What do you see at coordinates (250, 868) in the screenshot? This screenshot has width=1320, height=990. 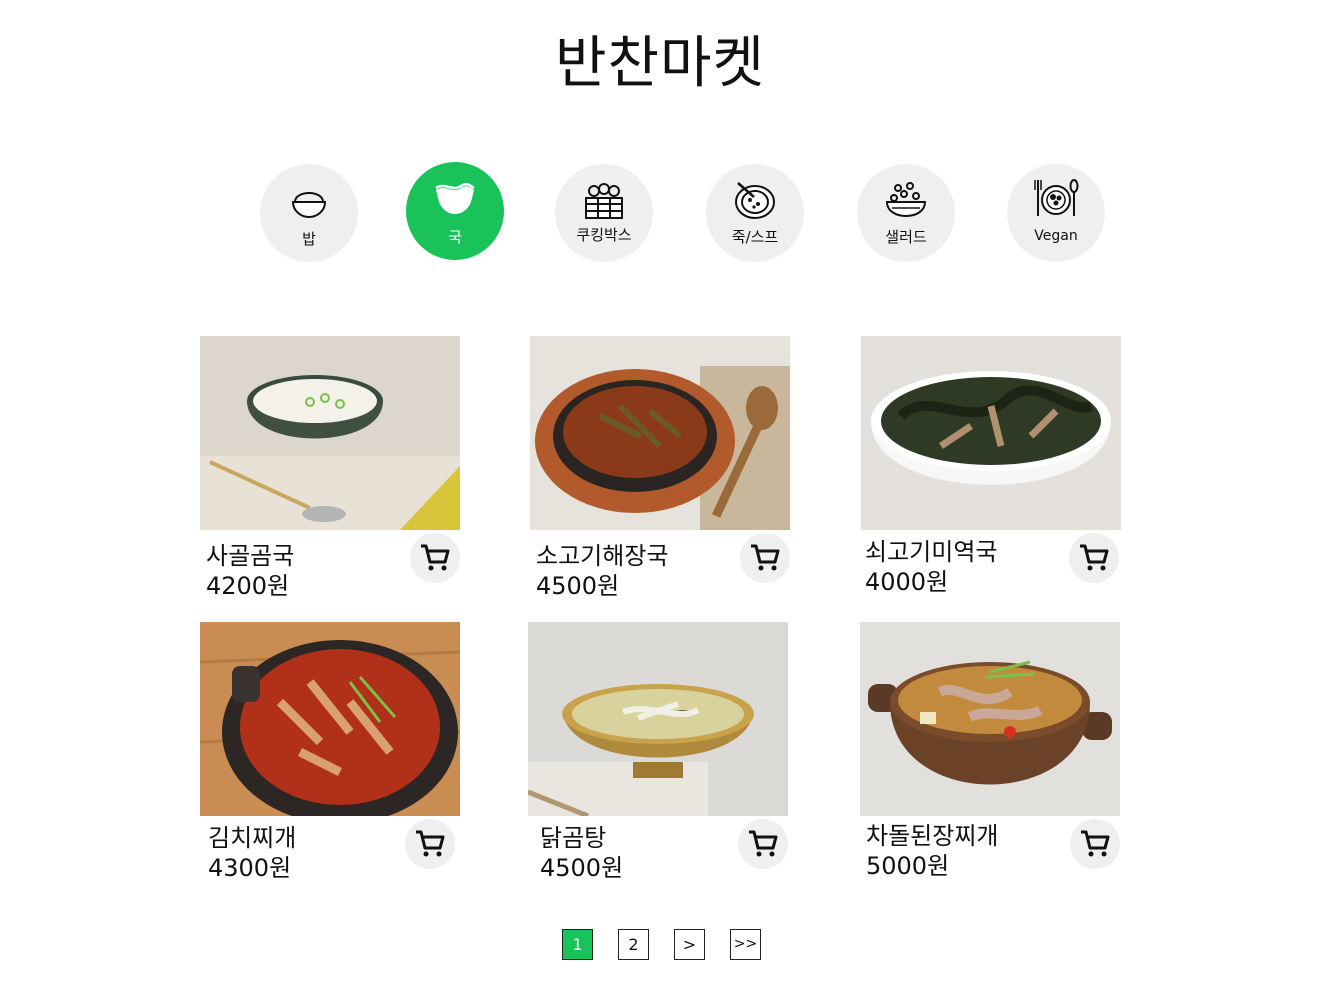 I see `product-price: 4300원` at bounding box center [250, 868].